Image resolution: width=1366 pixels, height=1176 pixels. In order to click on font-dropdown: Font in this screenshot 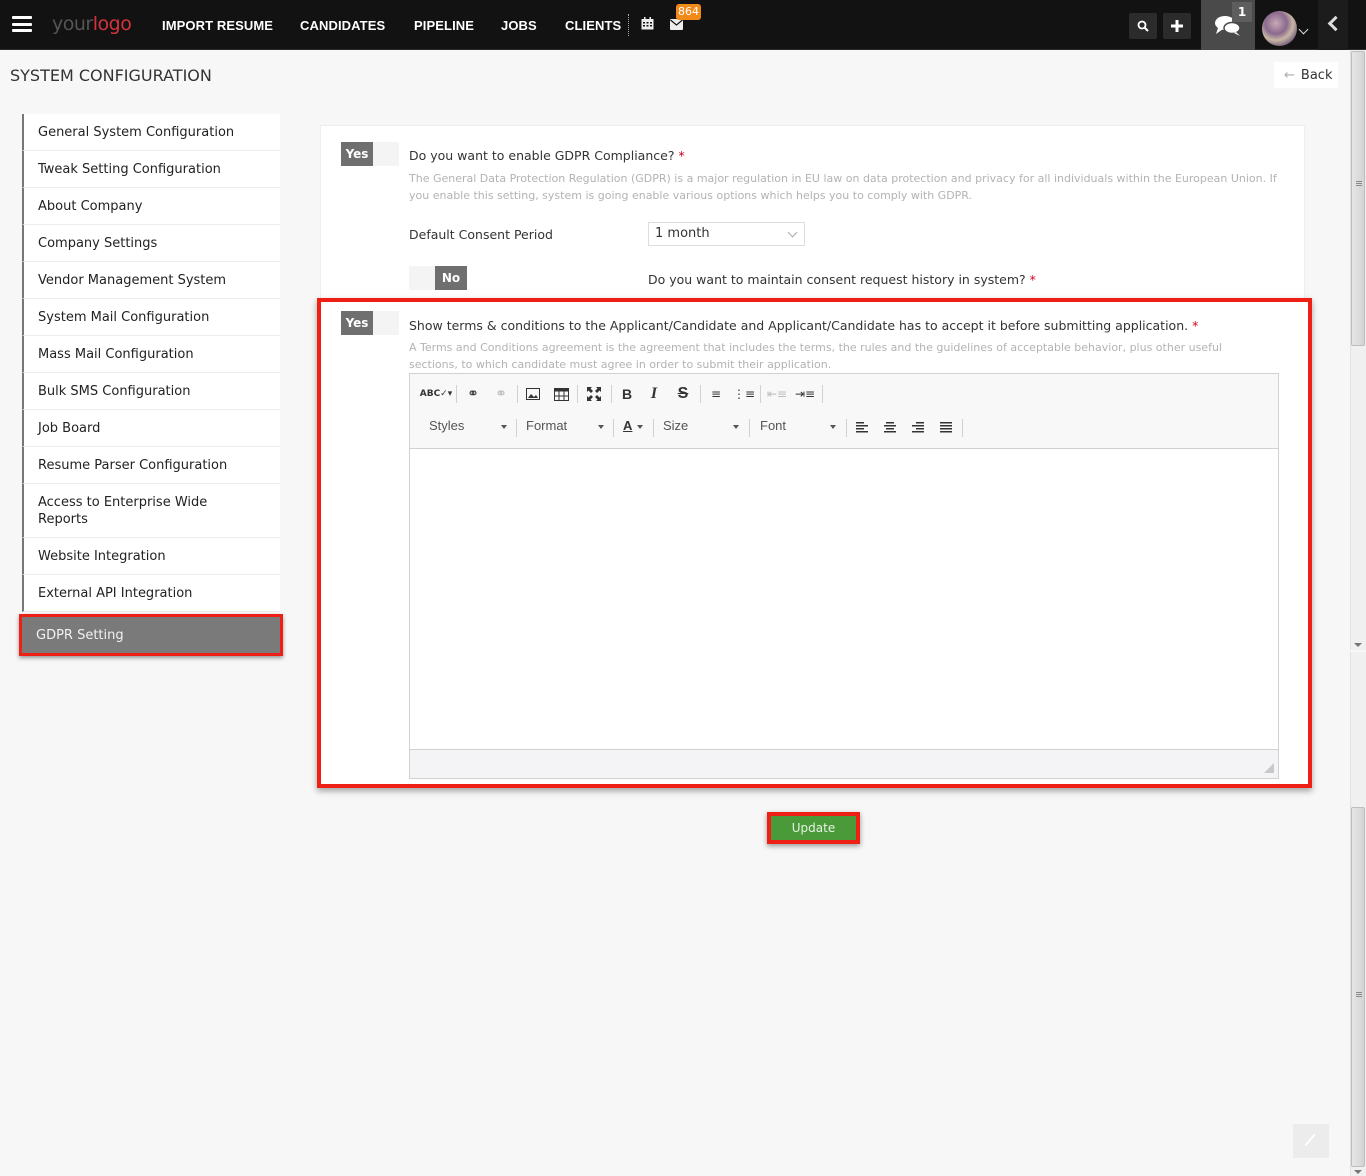, I will do `click(800, 428)`.